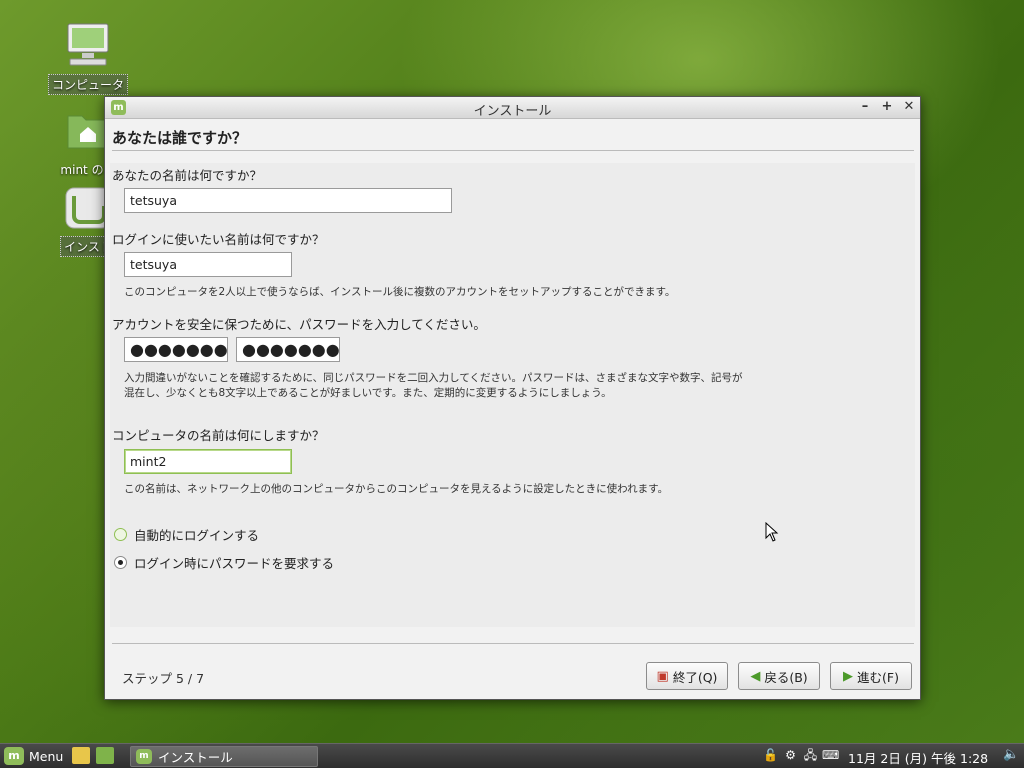 The height and width of the screenshot is (768, 1024). Describe the element at coordinates (197, 535) in the screenshot. I see `radio-label: 自動的にログインする` at that location.